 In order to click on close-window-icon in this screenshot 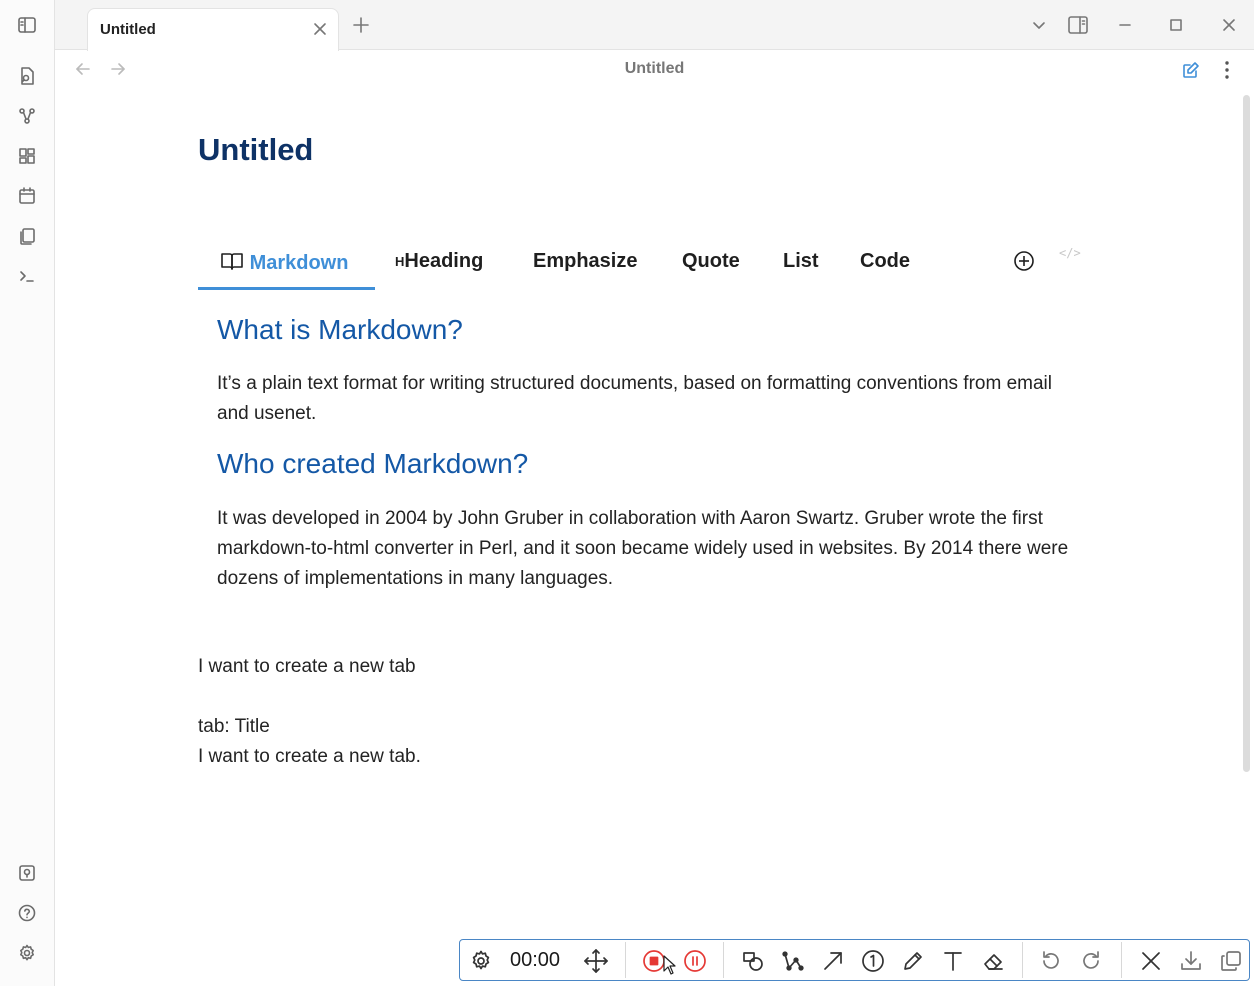, I will do `click(1229, 25)`.